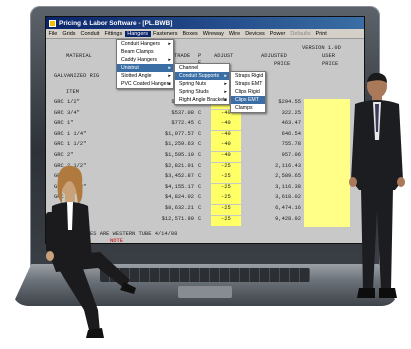 The image size is (411, 349). What do you see at coordinates (288, 218) in the screenshot?
I see `adjusted-price-cell: 9,428.92` at bounding box center [288, 218].